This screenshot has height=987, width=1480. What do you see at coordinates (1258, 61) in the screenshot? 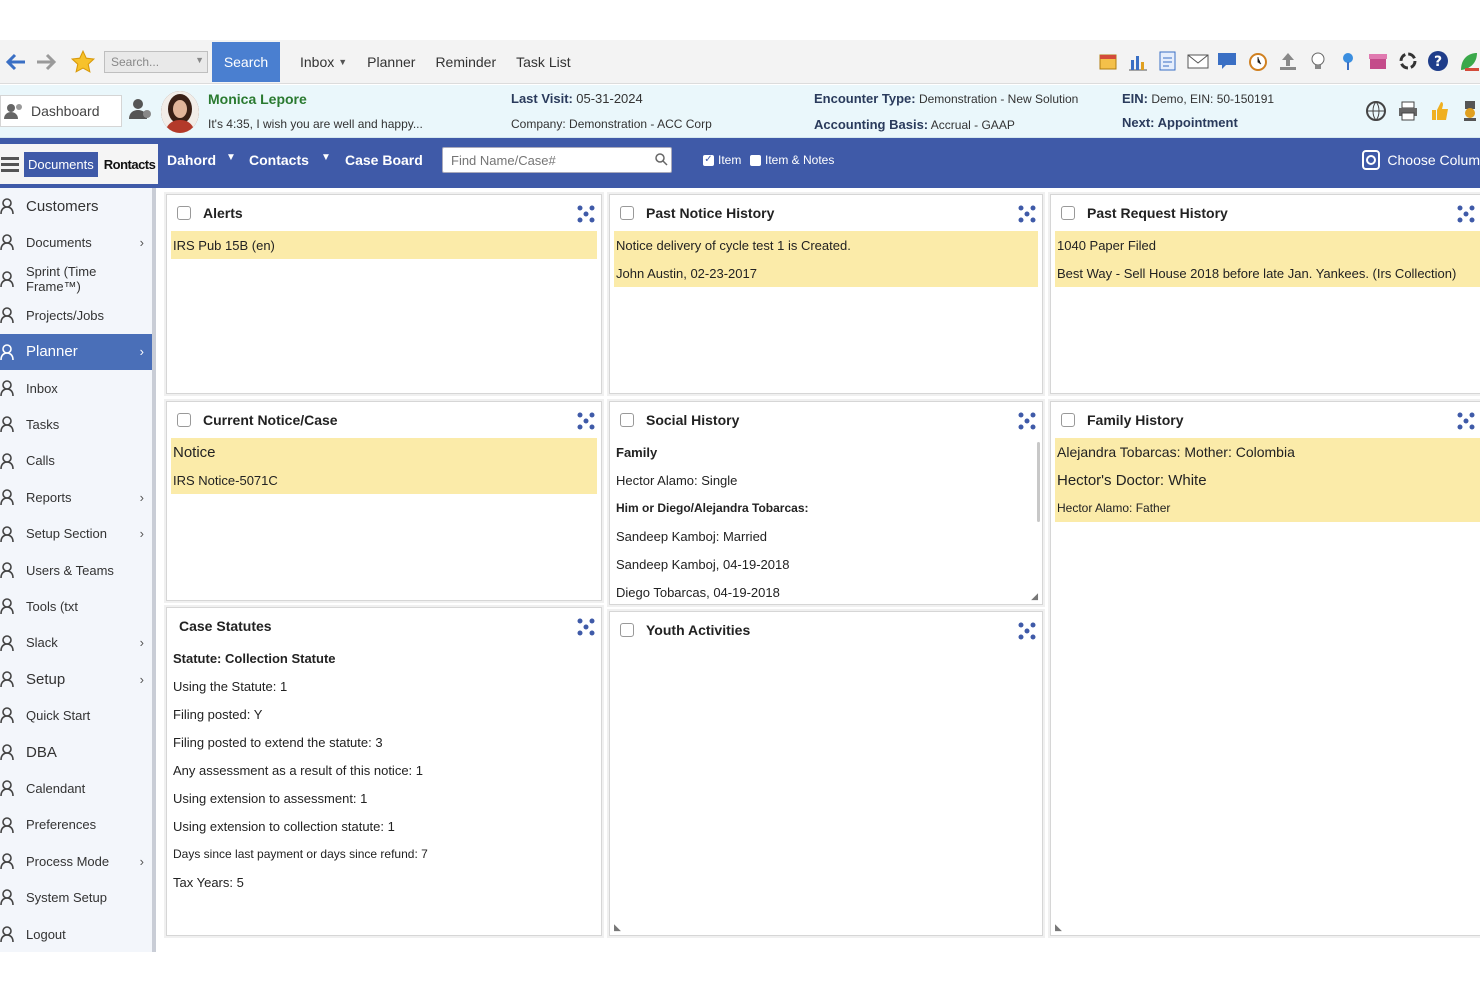
I see `alarm-clock-icon` at bounding box center [1258, 61].